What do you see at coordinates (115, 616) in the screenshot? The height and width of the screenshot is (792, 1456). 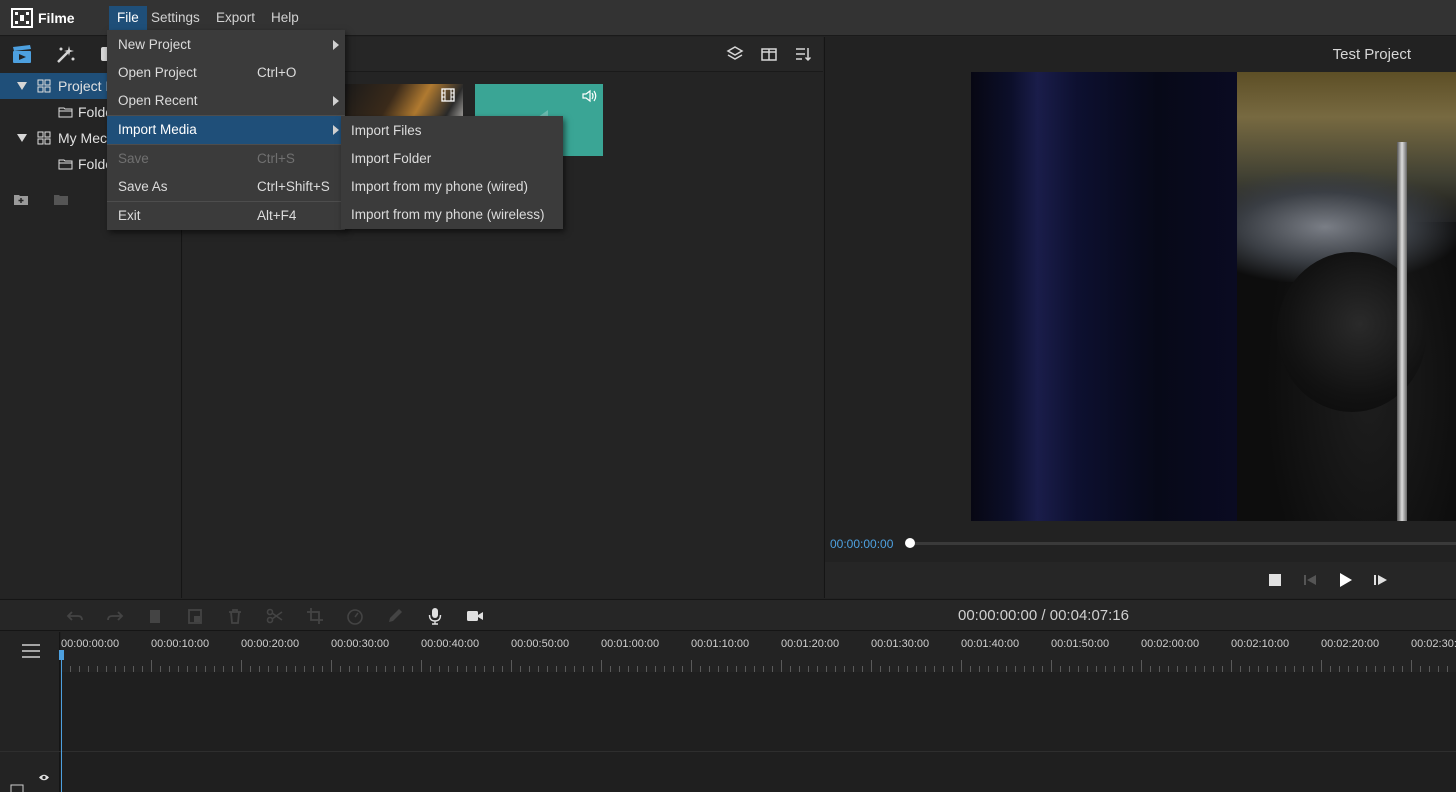 I see `redo-icon` at bounding box center [115, 616].